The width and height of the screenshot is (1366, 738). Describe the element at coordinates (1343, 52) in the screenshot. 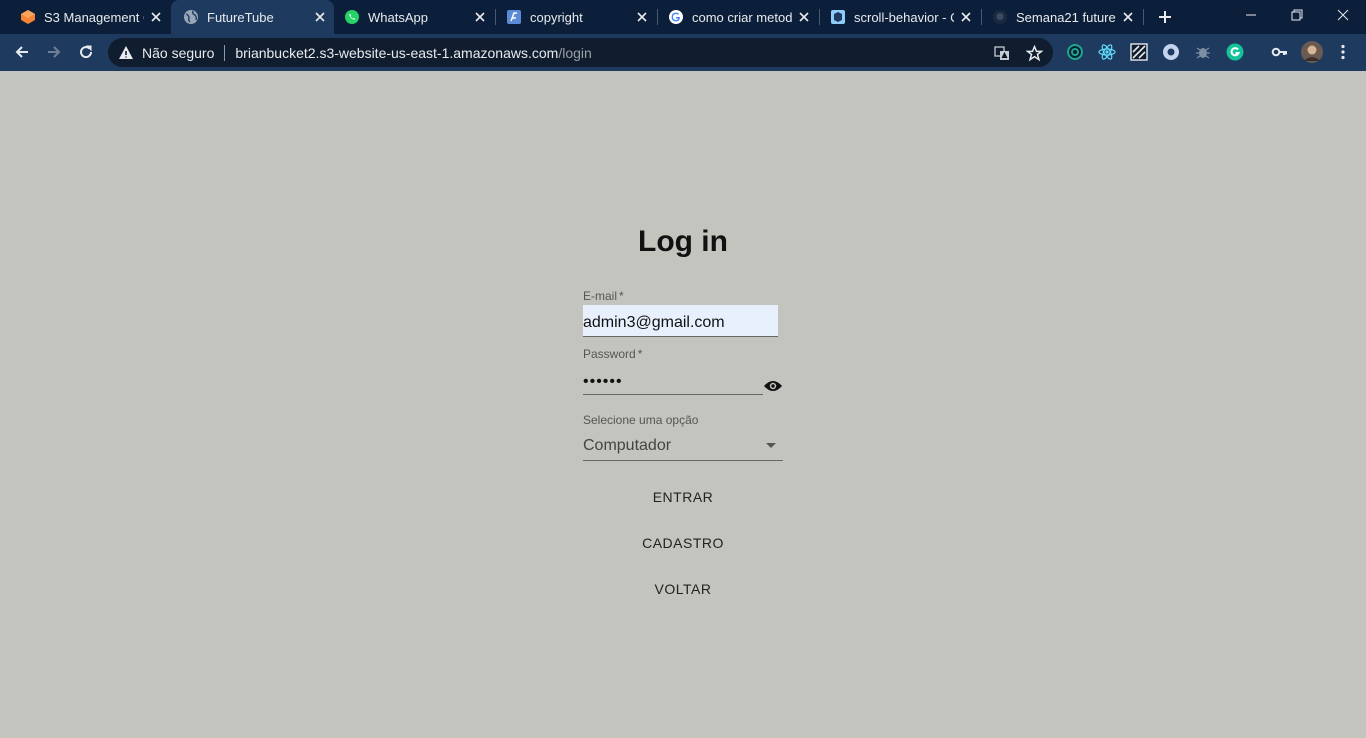

I see `menu-kebab-icon` at that location.